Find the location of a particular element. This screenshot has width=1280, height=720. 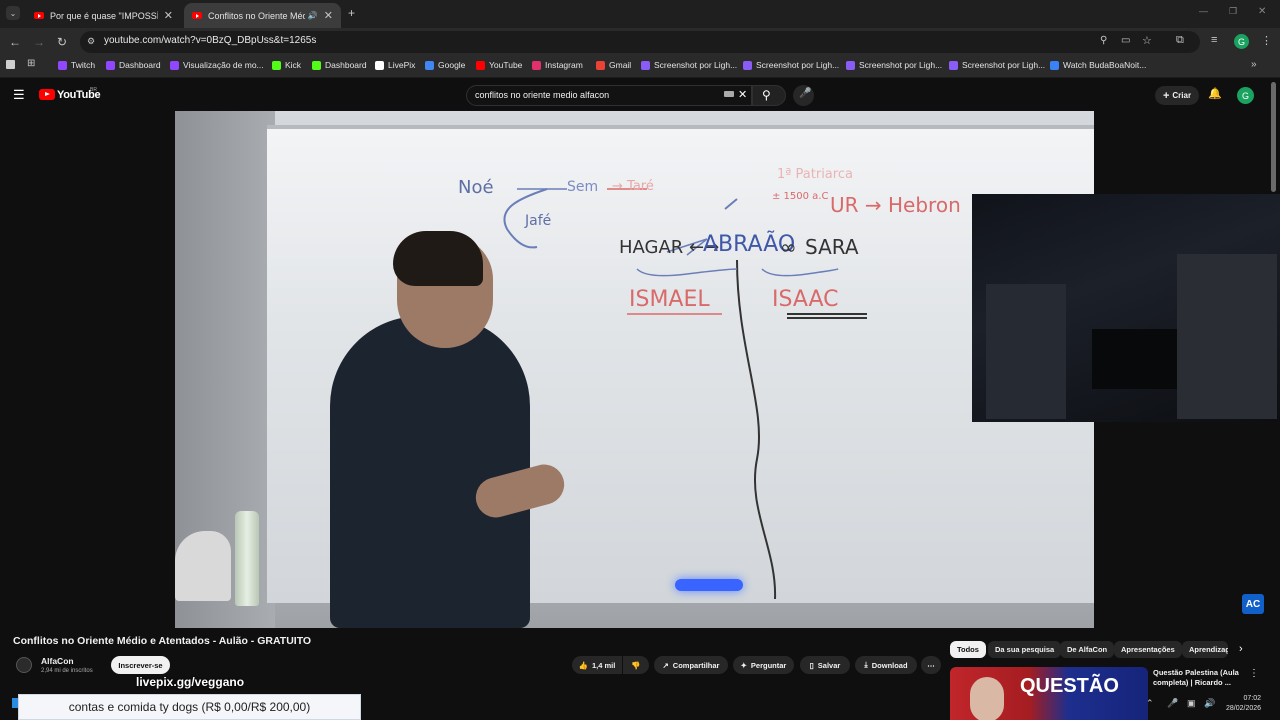

marker-tray is located at coordinates (709, 585).